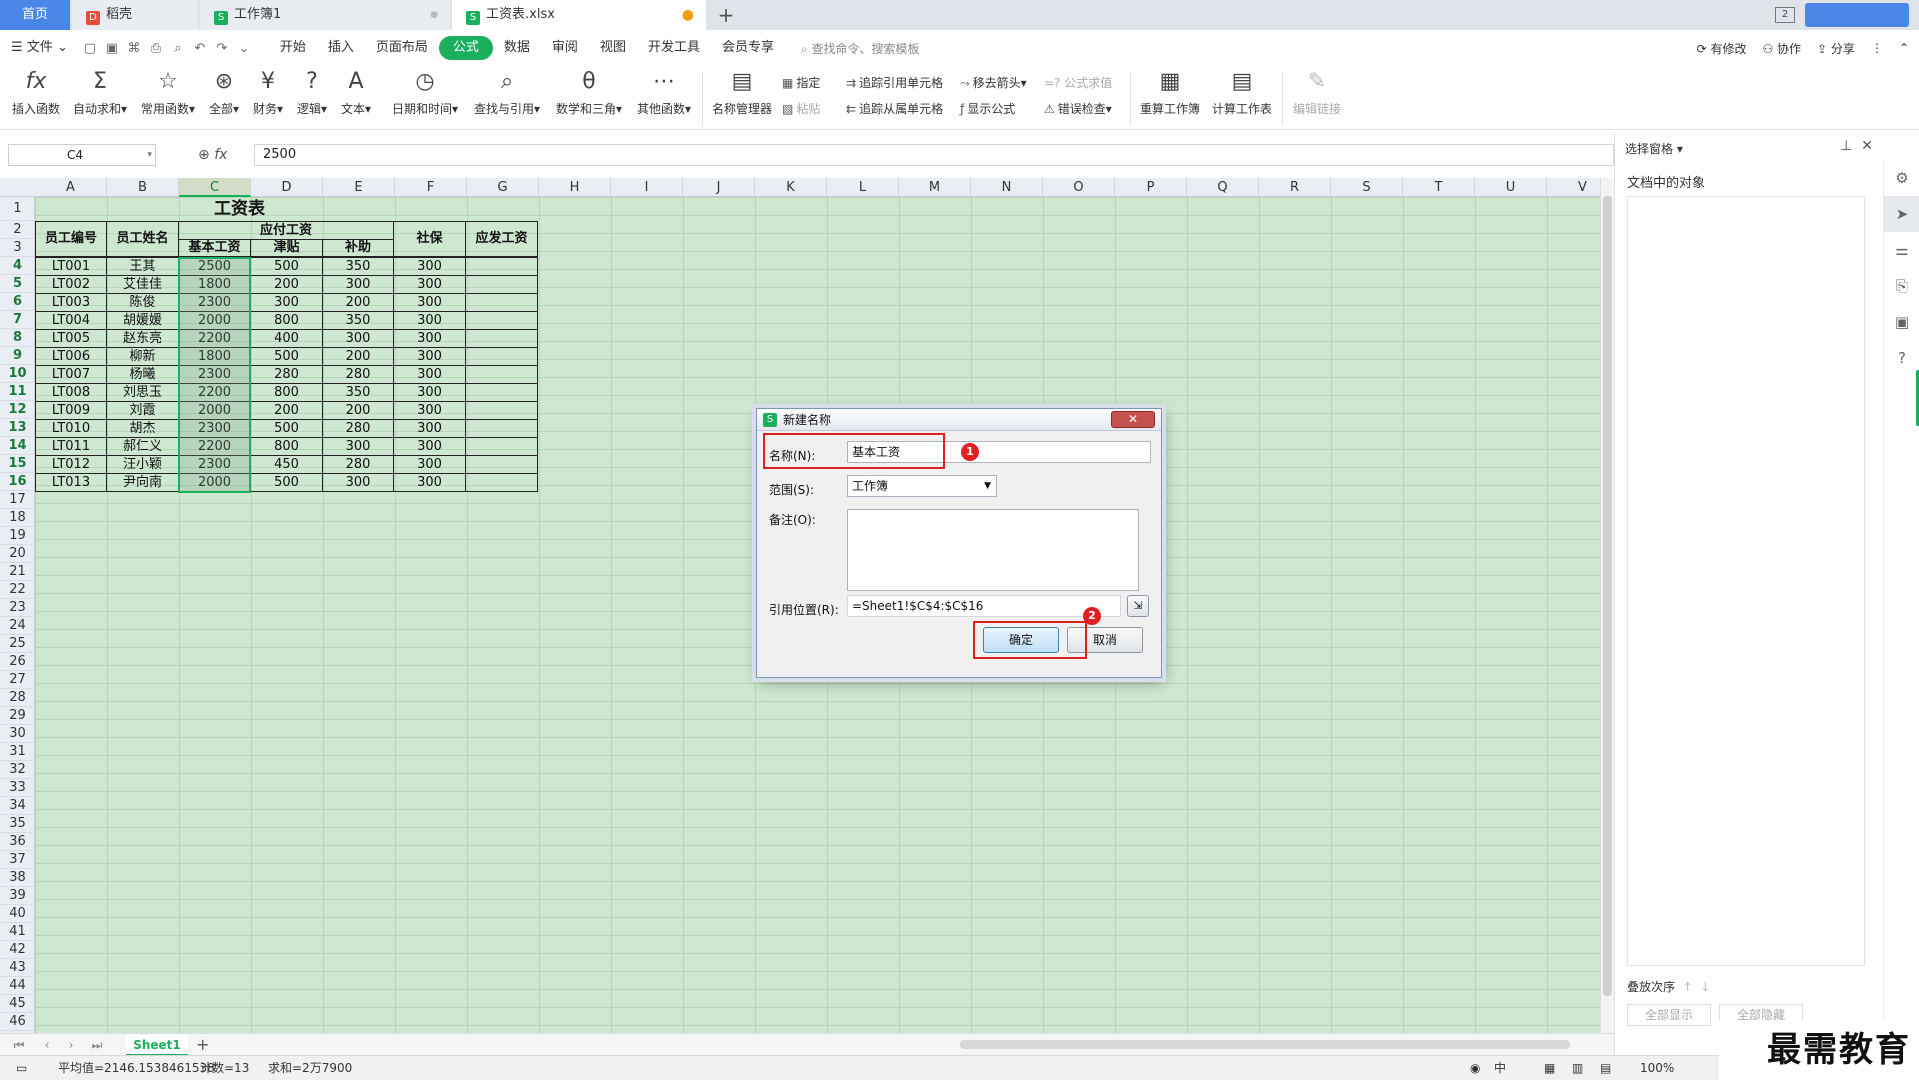 The image size is (1919, 1080). What do you see at coordinates (215, 187) in the screenshot?
I see `column-header: C` at bounding box center [215, 187].